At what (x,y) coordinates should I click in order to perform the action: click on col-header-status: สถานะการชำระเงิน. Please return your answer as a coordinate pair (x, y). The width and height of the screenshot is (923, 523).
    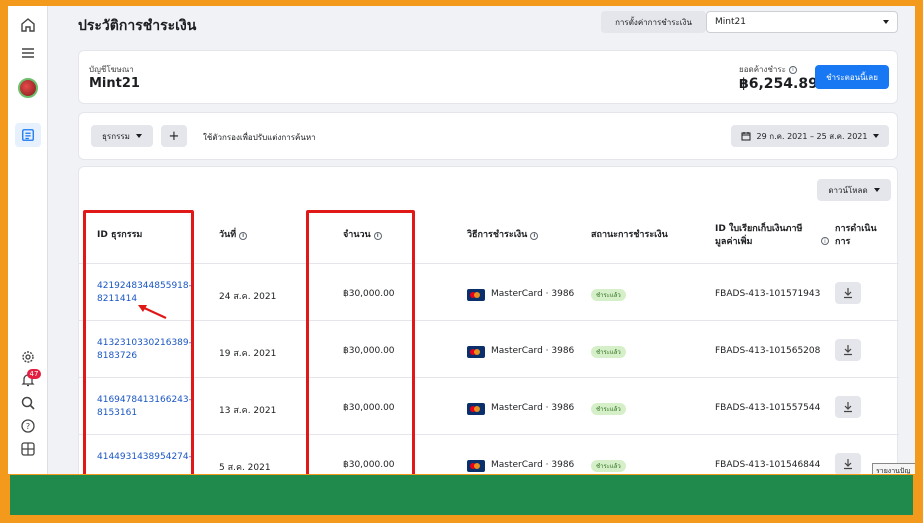
    Looking at the image, I should click on (629, 235).